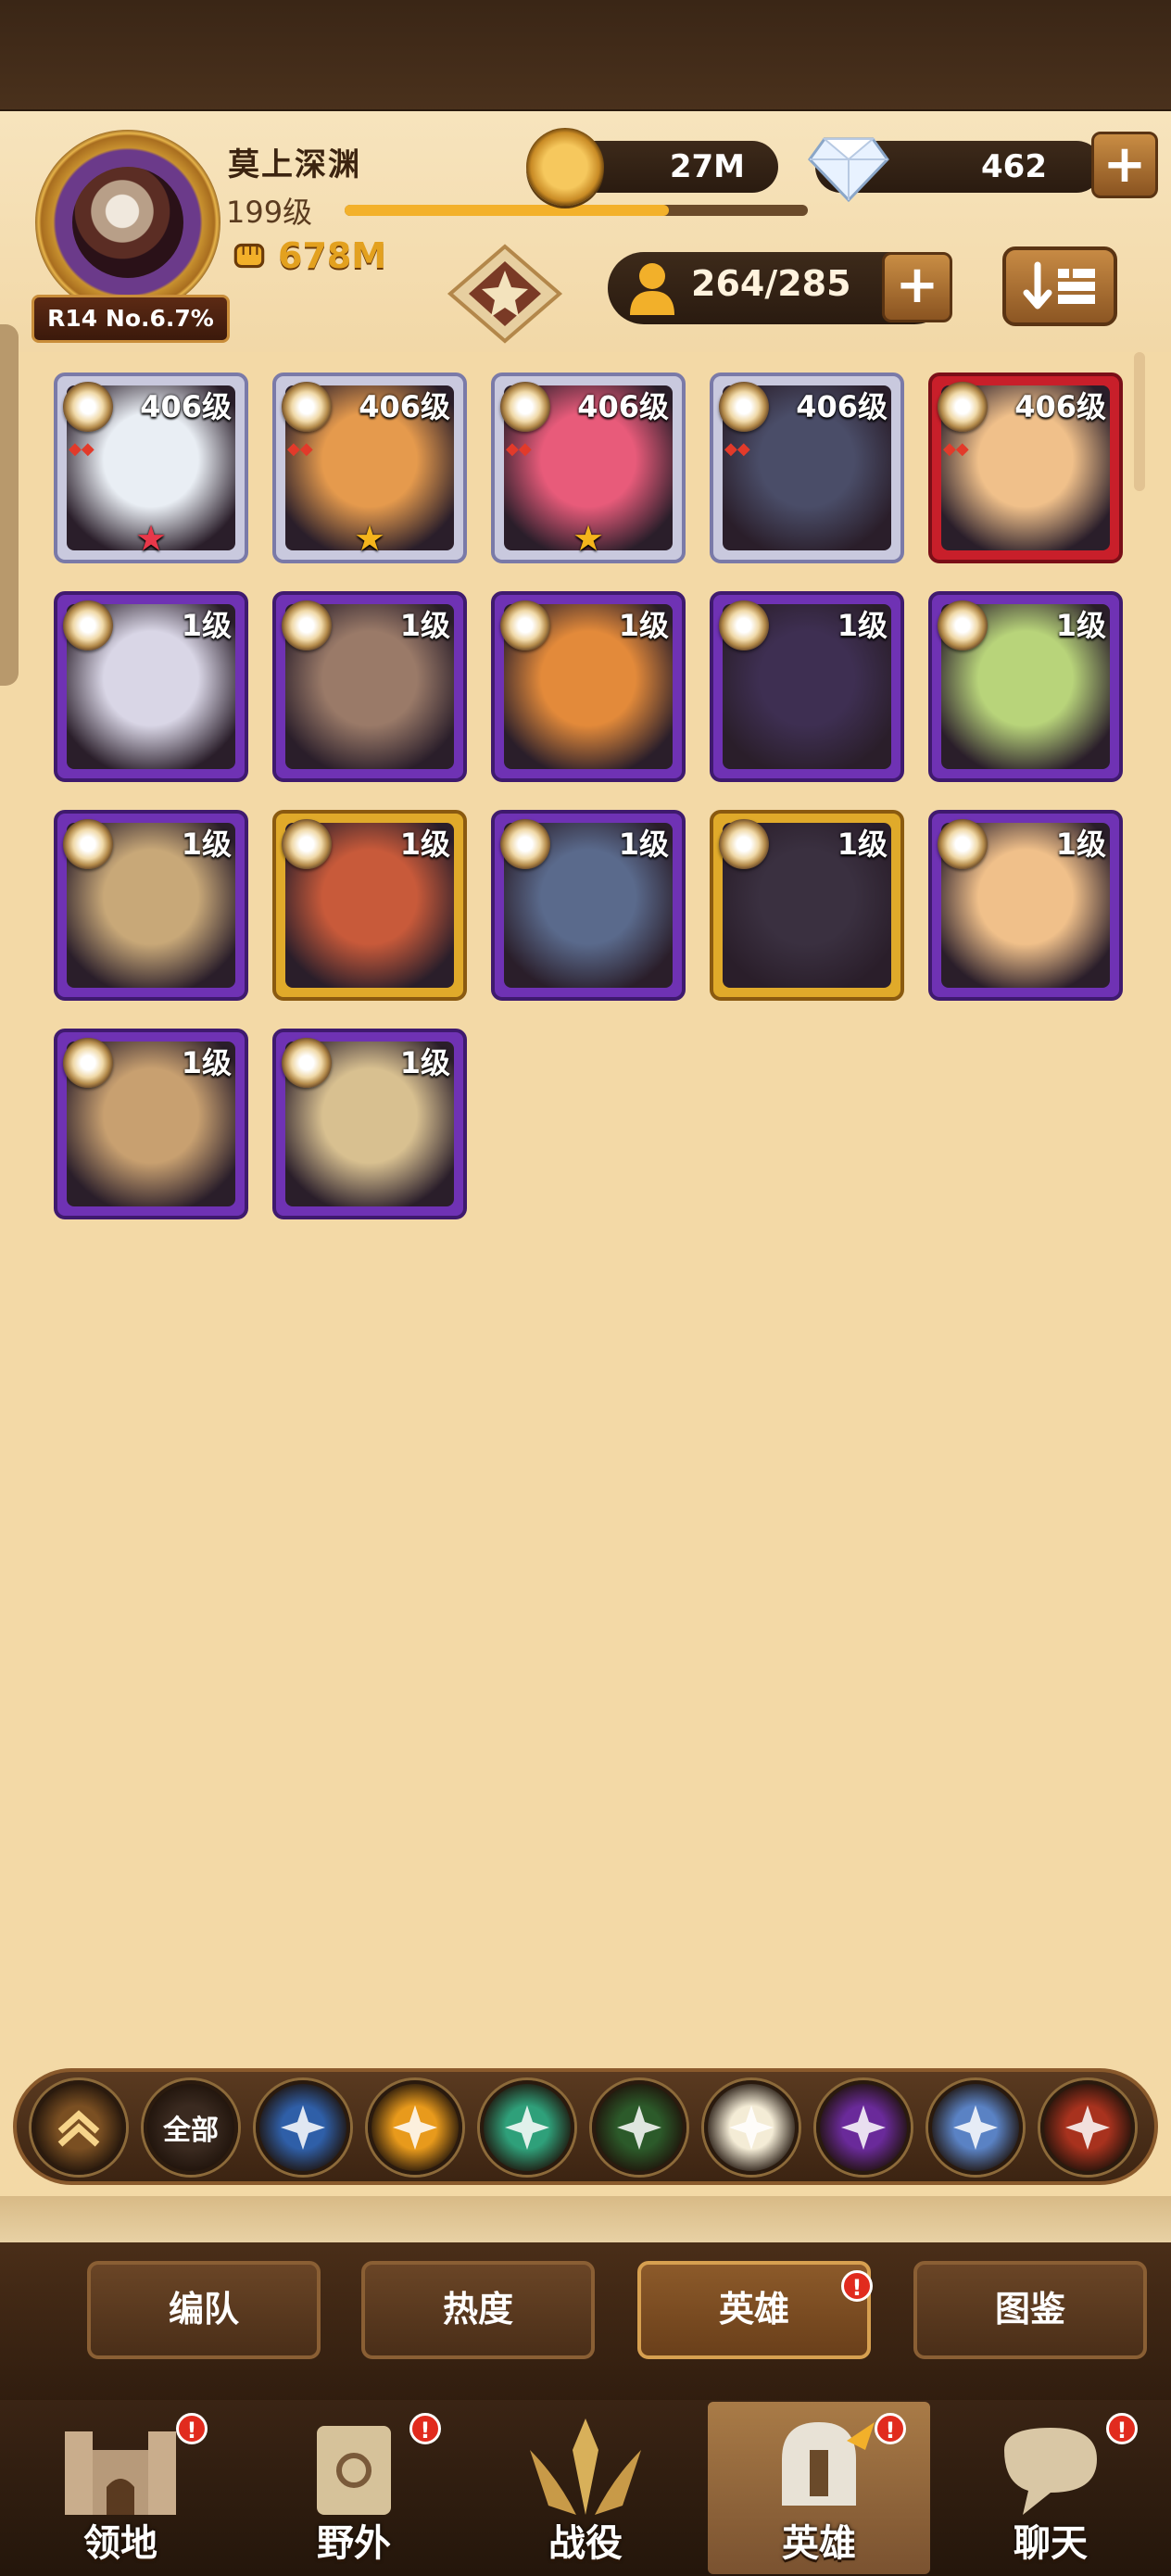  I want to click on subtab-3: 图鉴, so click(1030, 2310).